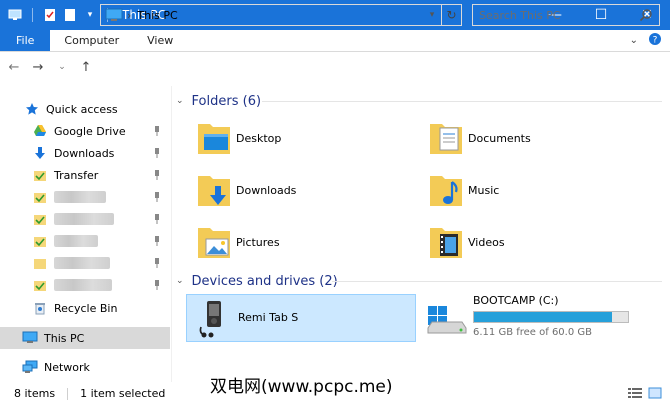 The image size is (670, 405). I want to click on downloads-folder-icon, so click(214, 190).